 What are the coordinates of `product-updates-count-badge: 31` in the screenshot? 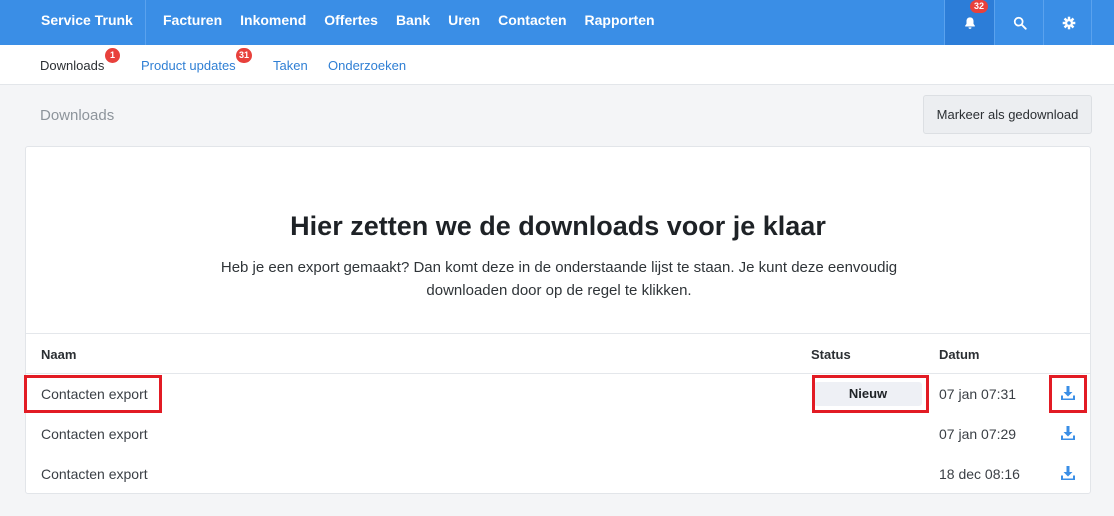 It's located at (244, 55).